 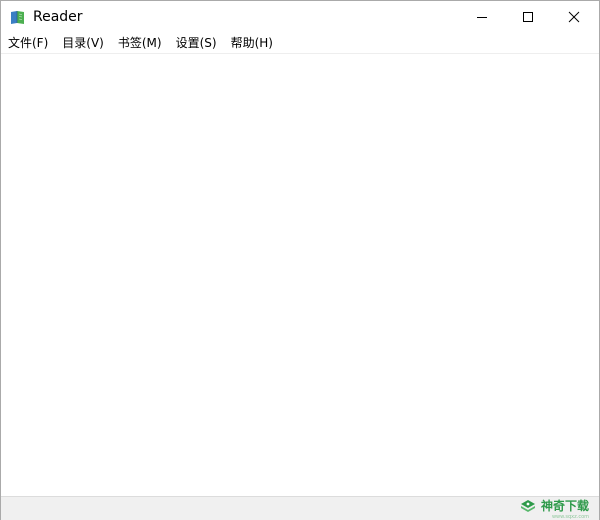 I want to click on close-button, so click(x=574, y=16).